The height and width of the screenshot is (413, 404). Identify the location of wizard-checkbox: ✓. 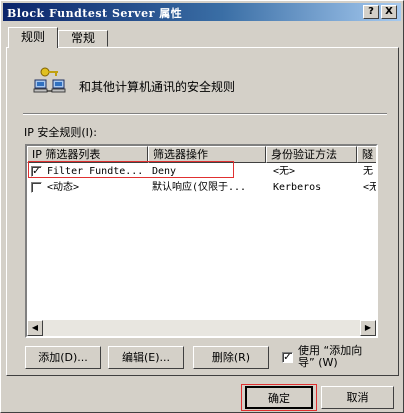
(287, 357).